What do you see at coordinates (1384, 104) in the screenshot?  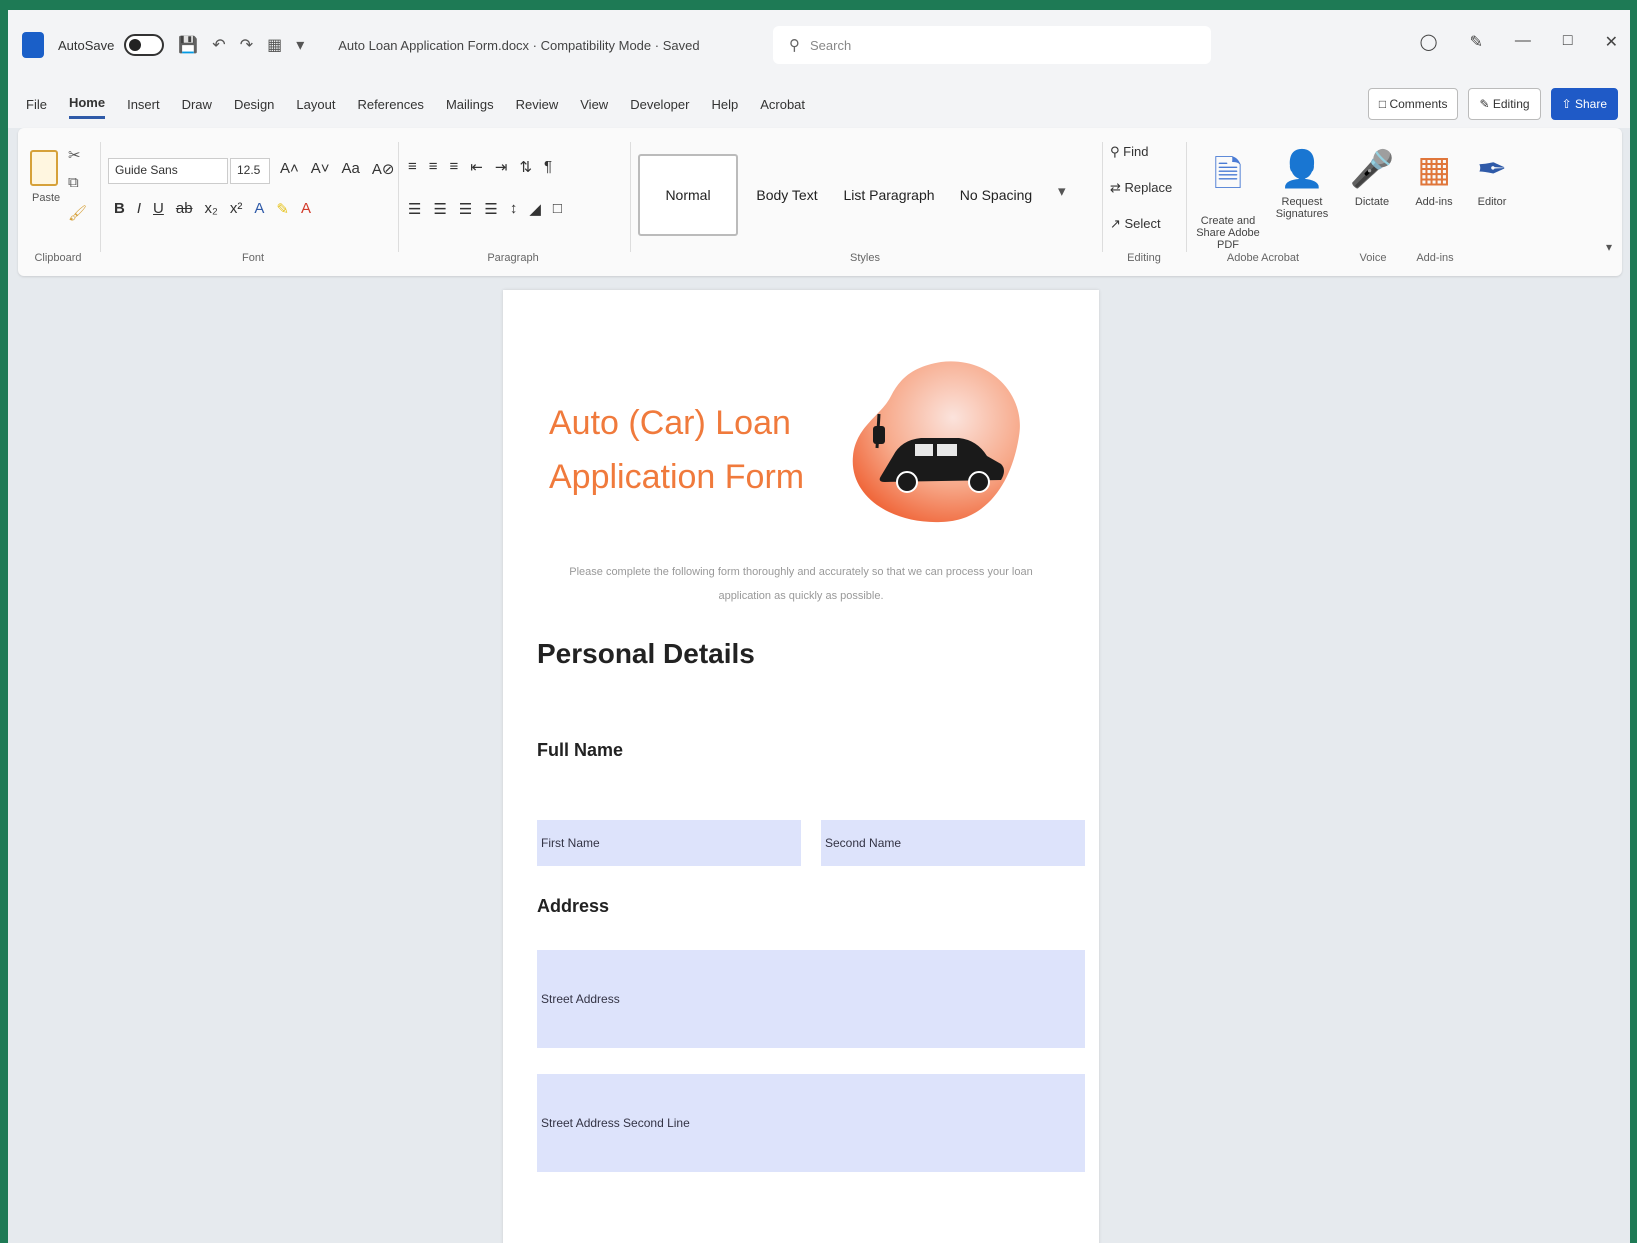 I see `comment-icon: □` at bounding box center [1384, 104].